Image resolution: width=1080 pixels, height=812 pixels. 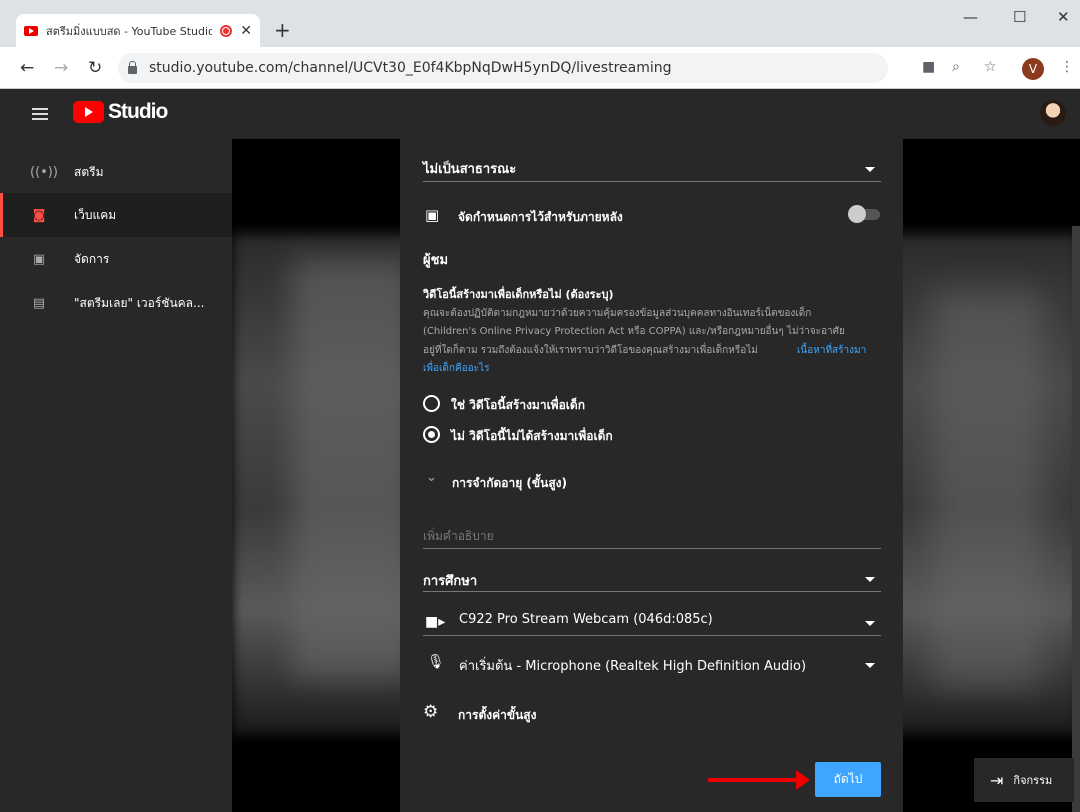 I want to click on sidebar-item-label: สตรีม, so click(x=89, y=171).